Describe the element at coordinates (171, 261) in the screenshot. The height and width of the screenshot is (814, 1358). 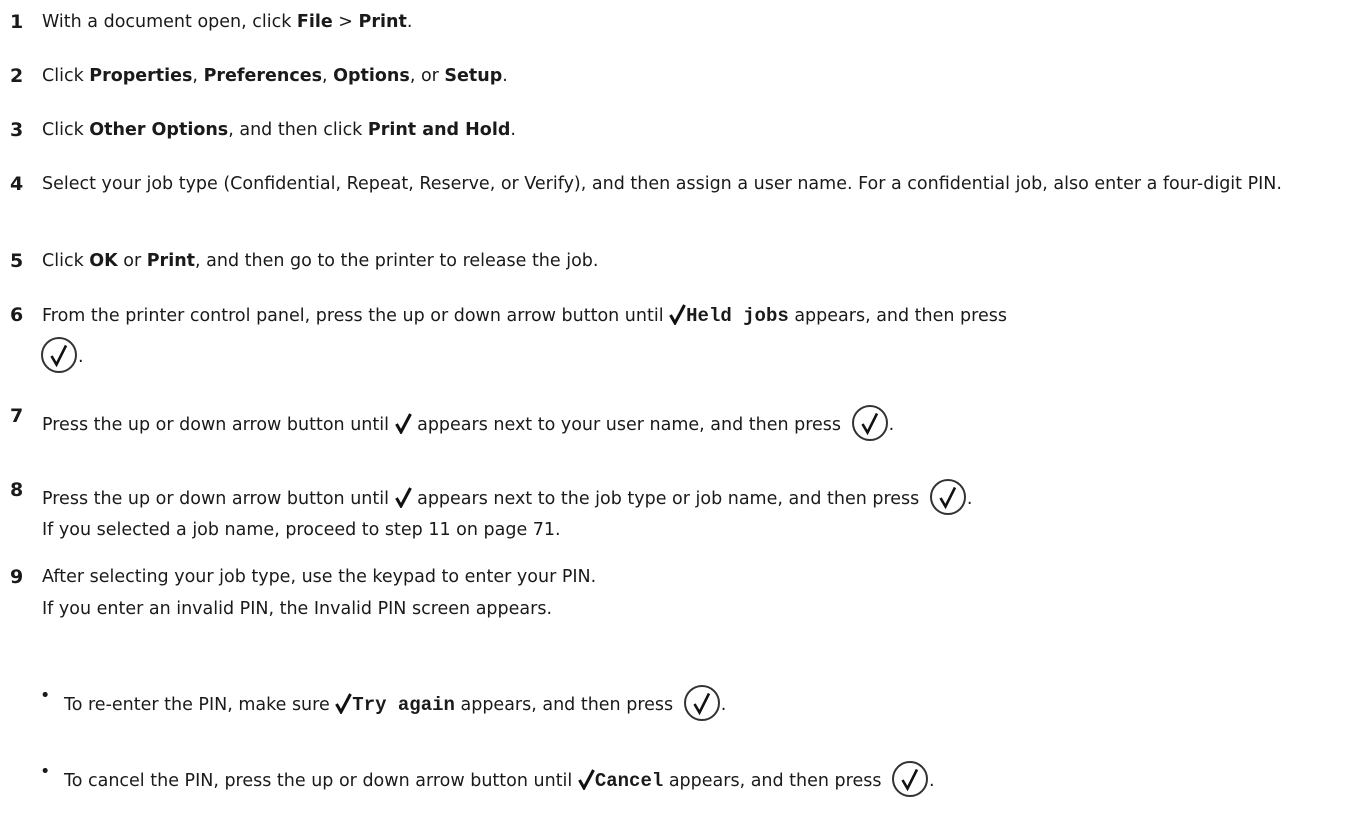
I see `bold-print: Print` at that location.